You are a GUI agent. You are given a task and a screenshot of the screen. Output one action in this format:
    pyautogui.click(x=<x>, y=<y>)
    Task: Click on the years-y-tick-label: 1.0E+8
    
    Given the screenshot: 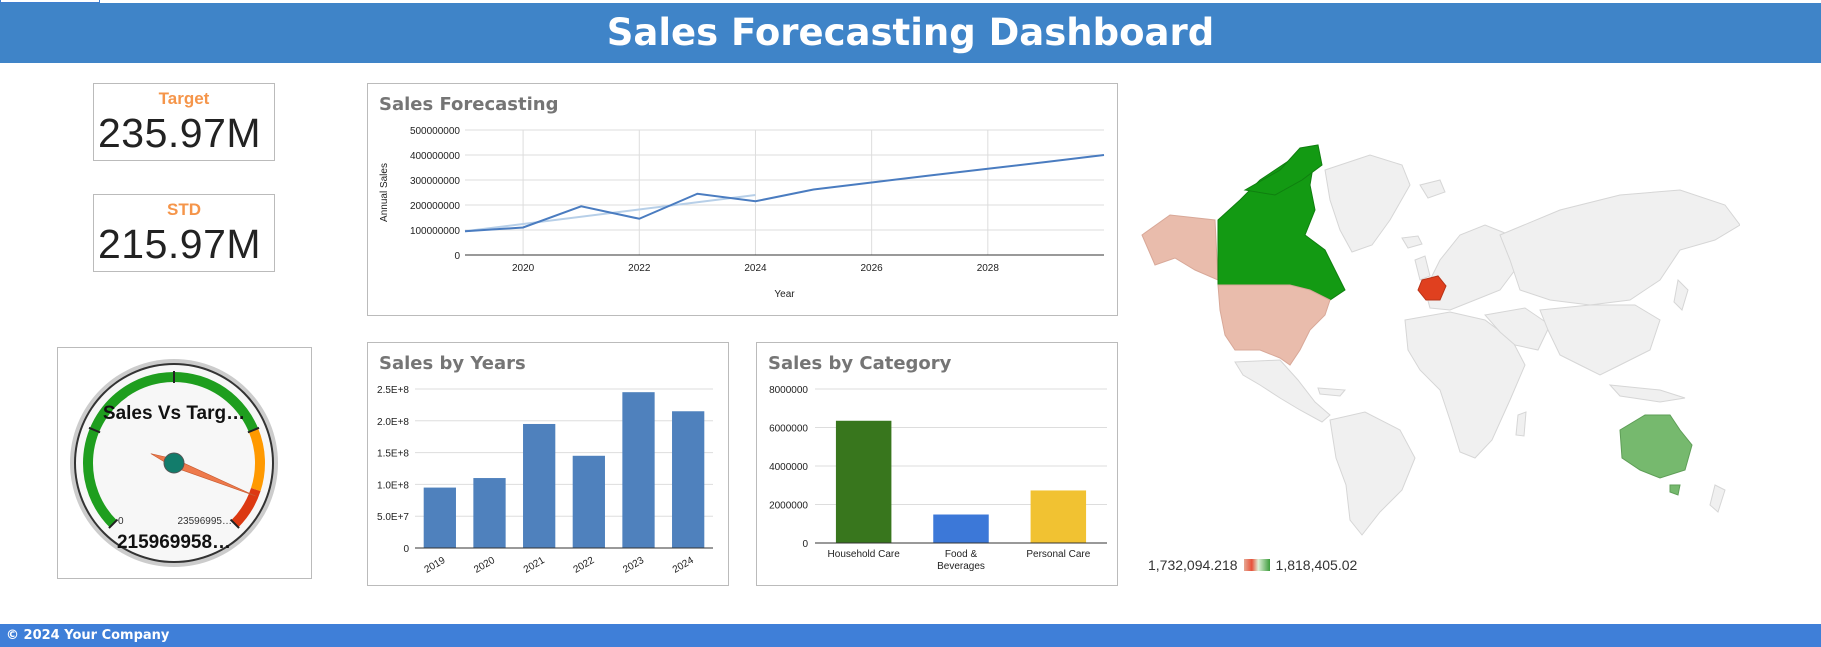 What is the action you would take?
    pyautogui.click(x=393, y=485)
    